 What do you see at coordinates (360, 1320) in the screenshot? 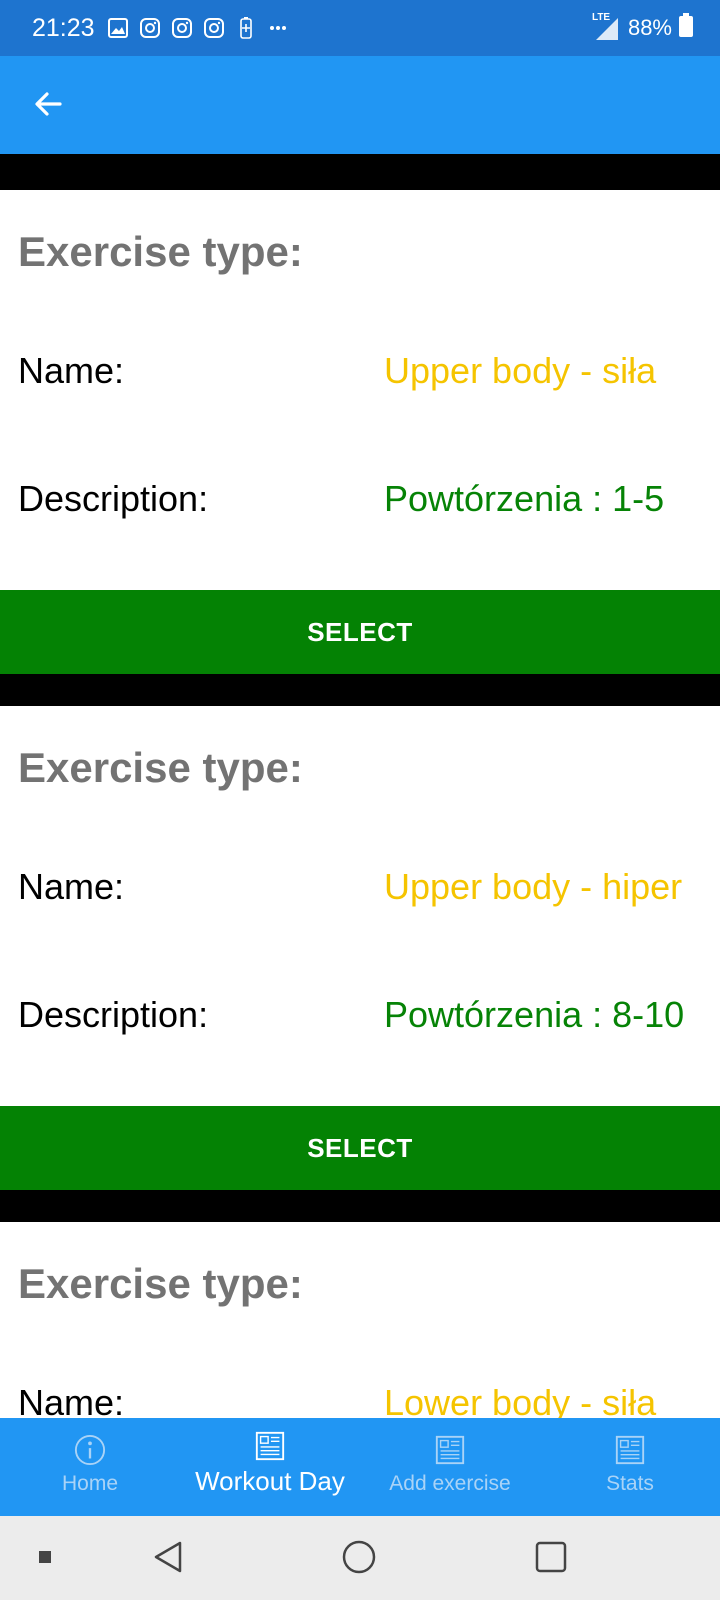
I see `exercise-type-card: Exercise type: Name: Lower body - siła` at bounding box center [360, 1320].